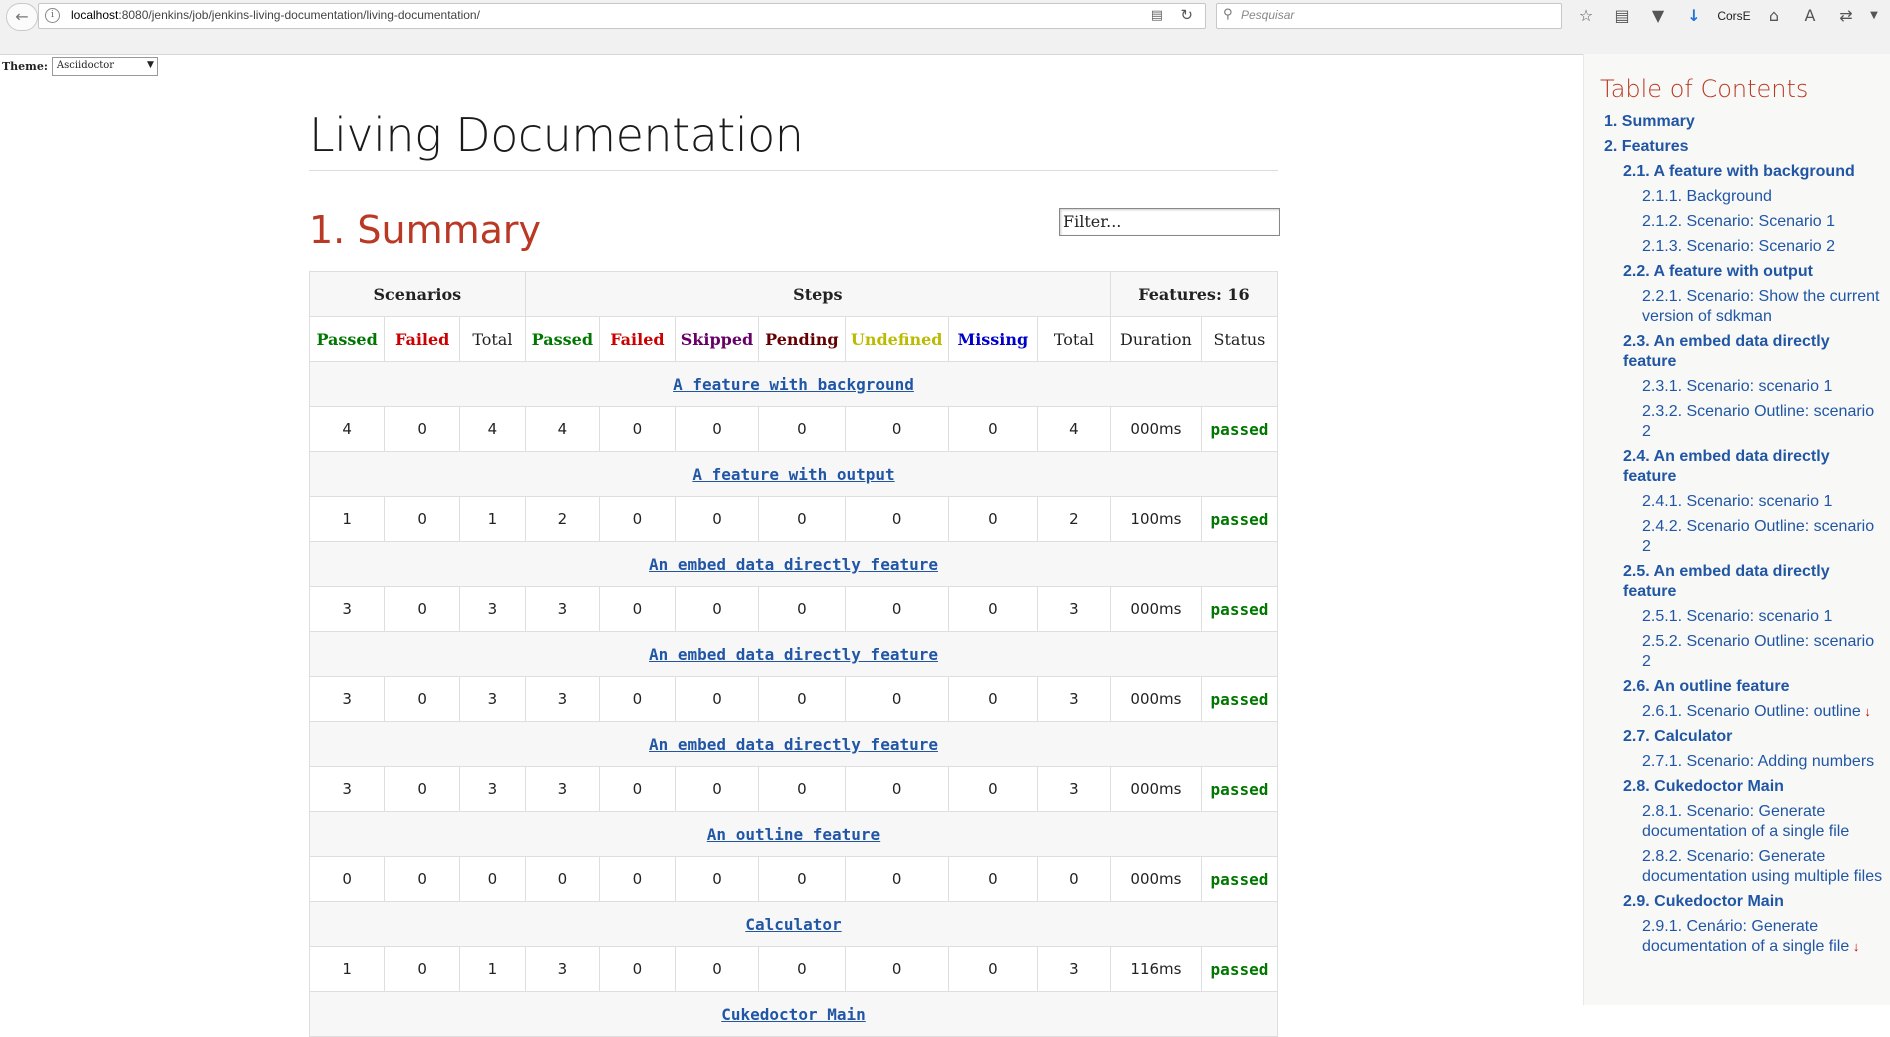 This screenshot has height=1037, width=1890. Describe the element at coordinates (1745, 247) in the screenshot. I see `toc-item: 2.1.3. Scenario: Scenario 2` at that location.